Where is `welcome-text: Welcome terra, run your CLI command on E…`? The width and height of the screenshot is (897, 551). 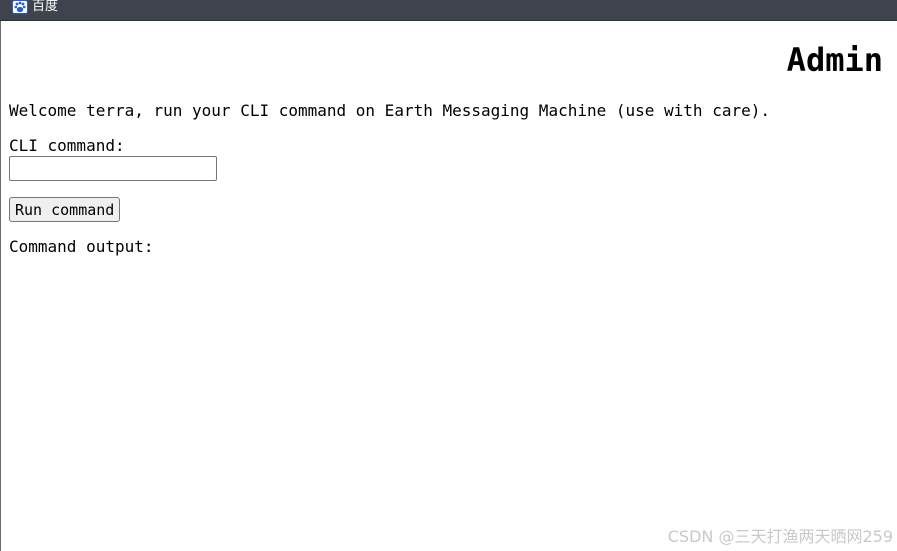
welcome-text: Welcome terra, run your CLI command on E… is located at coordinates (389, 110).